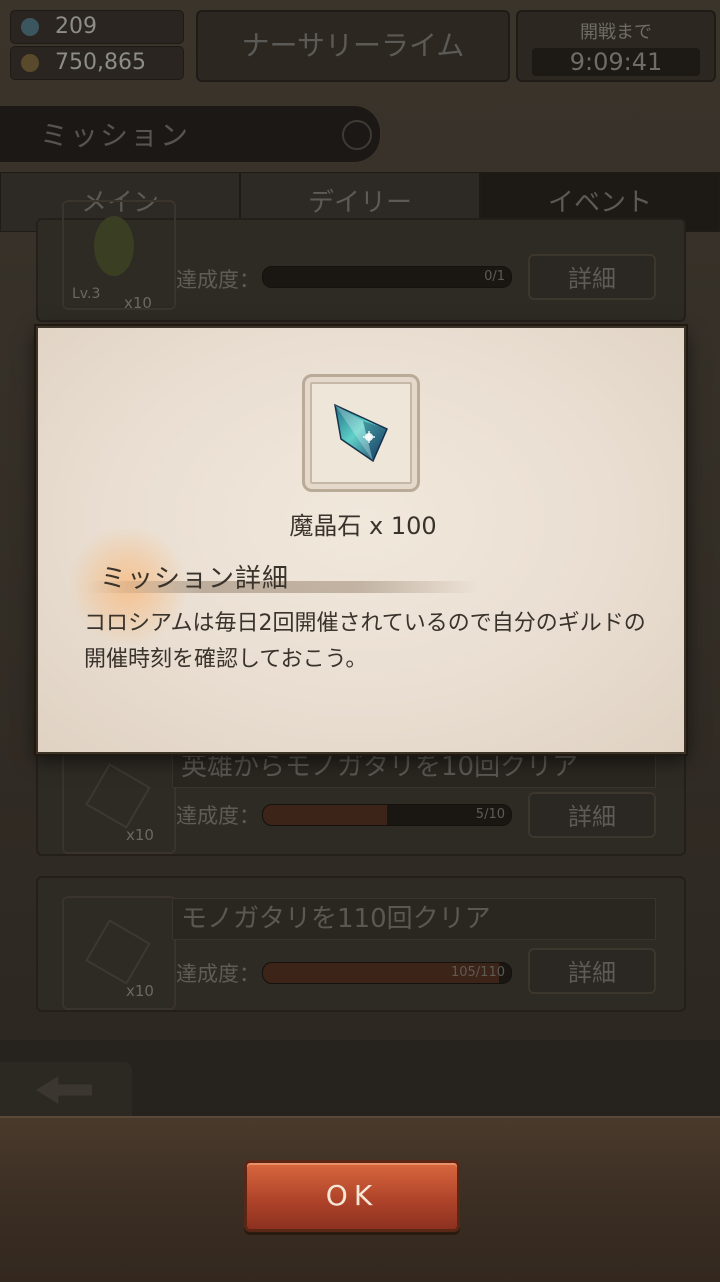  What do you see at coordinates (477, 972) in the screenshot?
I see `progress-text: 105/110` at bounding box center [477, 972].